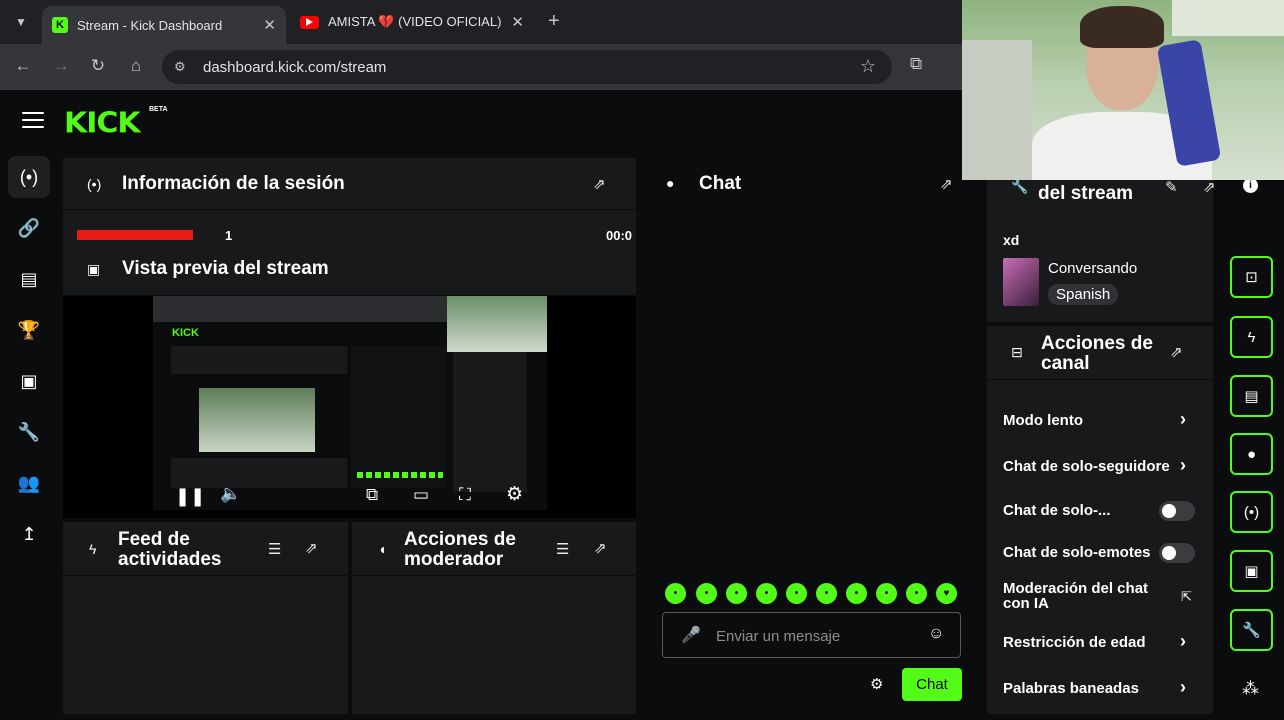  What do you see at coordinates (1092, 268) in the screenshot?
I see `category-name: Conversando` at bounding box center [1092, 268].